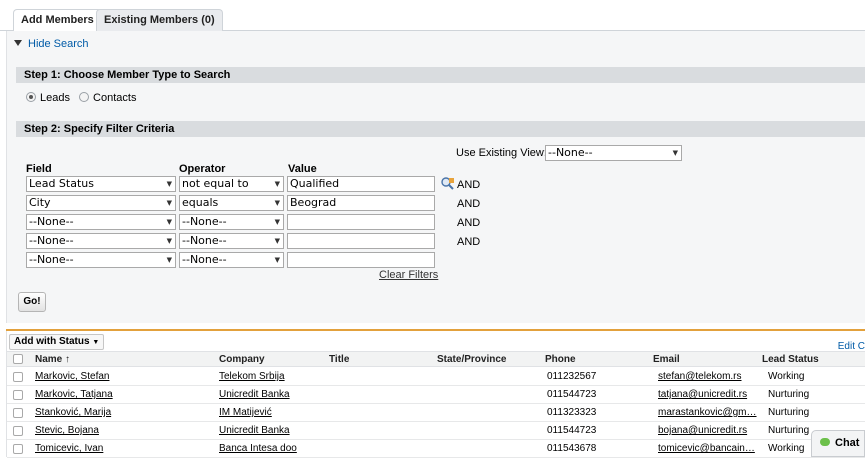 The image size is (865, 458). I want to click on lead-name-link: Markovic, Stefan, so click(72, 376).